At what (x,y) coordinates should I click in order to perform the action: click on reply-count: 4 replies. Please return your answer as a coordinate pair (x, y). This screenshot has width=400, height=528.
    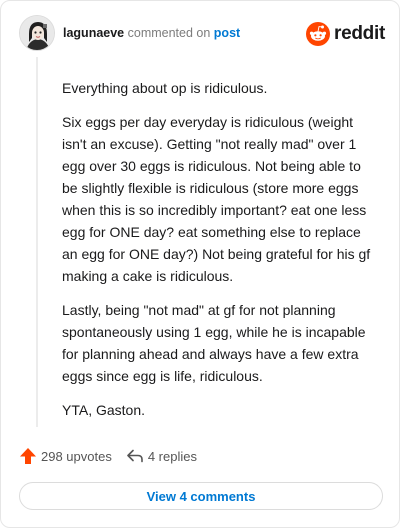
    Looking at the image, I should click on (172, 456).